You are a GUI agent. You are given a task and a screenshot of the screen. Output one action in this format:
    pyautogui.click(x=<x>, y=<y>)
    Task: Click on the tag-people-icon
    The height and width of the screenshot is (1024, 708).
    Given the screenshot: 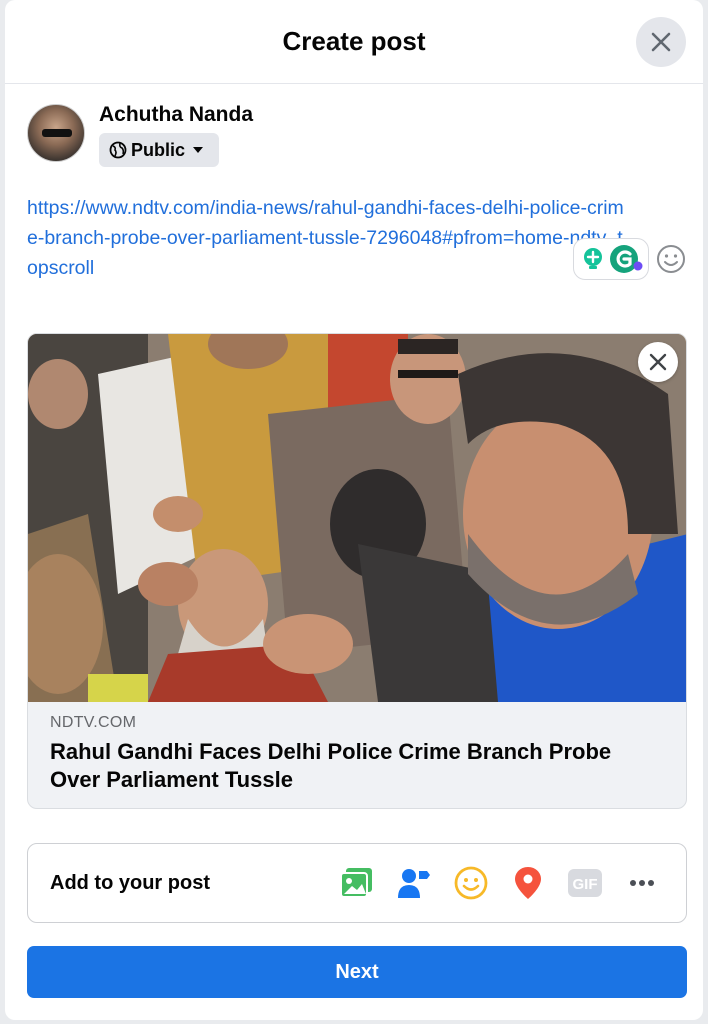 What is the action you would take?
    pyautogui.click(x=414, y=883)
    